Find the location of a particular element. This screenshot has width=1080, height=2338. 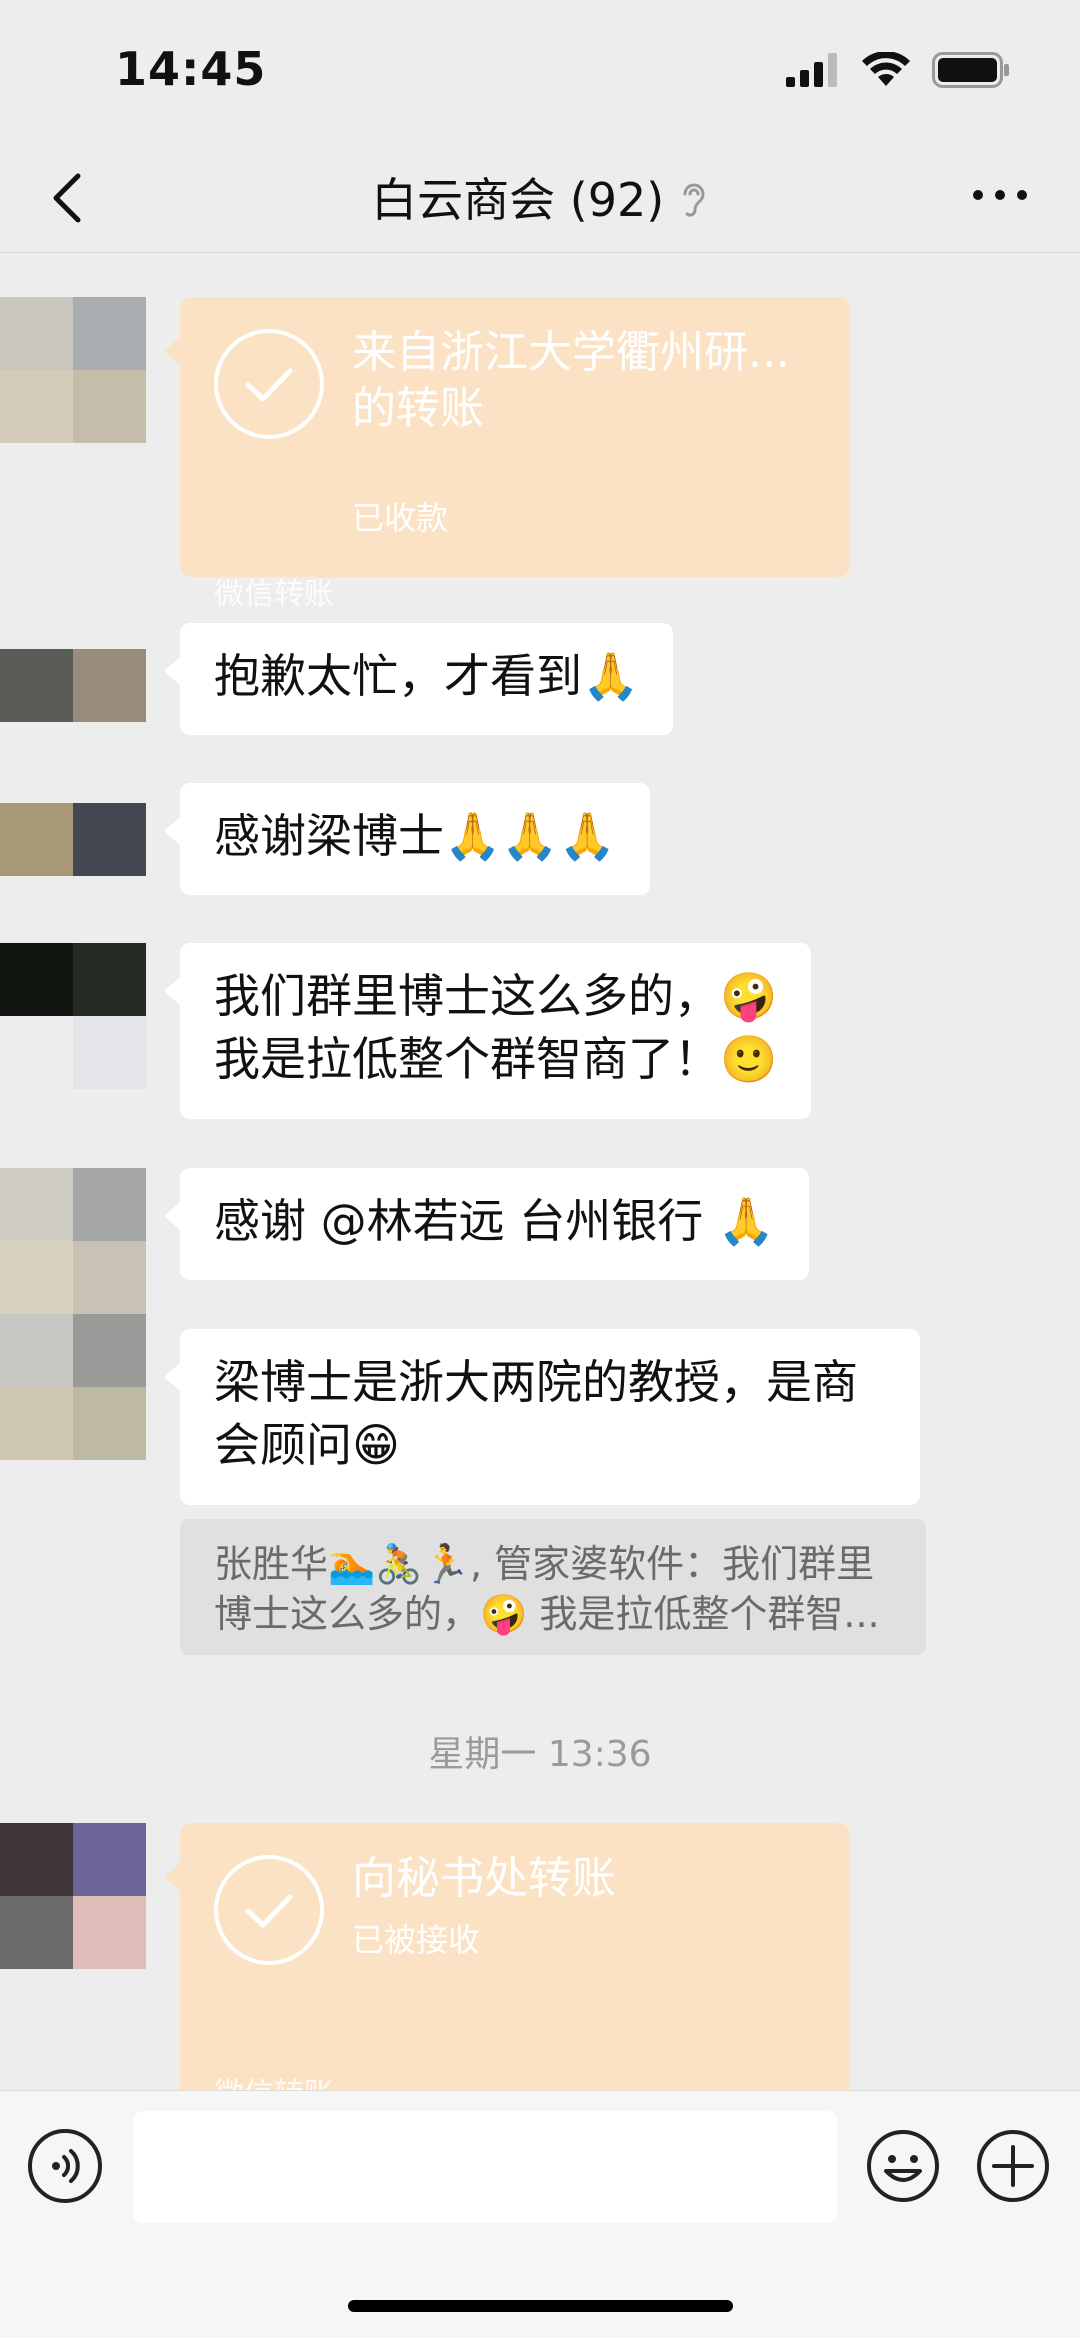

status-icons is located at coordinates (898, 70).